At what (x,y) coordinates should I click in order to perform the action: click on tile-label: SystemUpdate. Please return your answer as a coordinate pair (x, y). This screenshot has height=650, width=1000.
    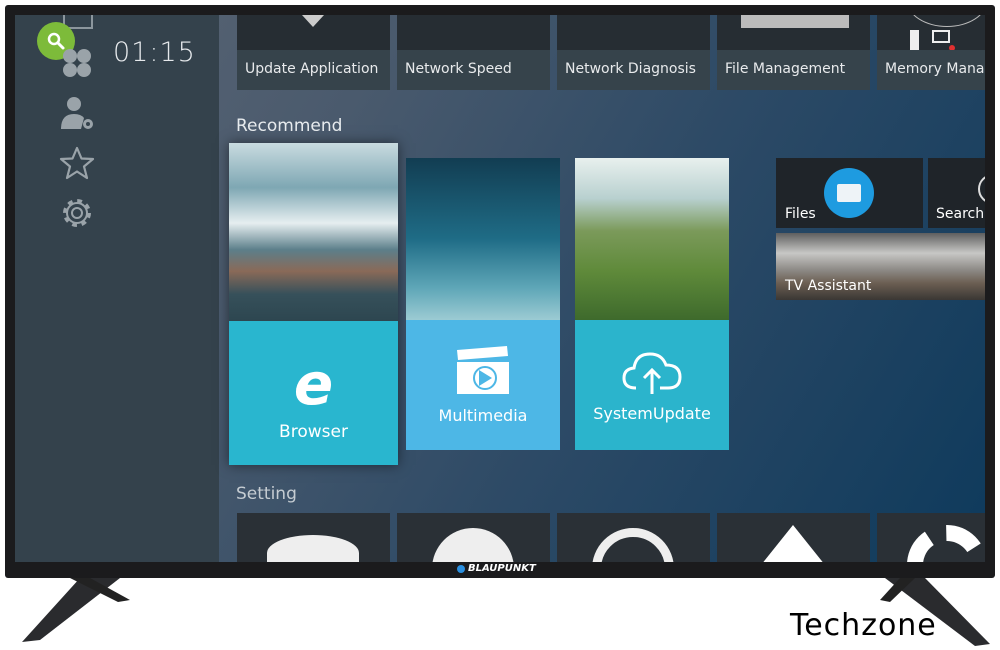
    Looking at the image, I should click on (652, 413).